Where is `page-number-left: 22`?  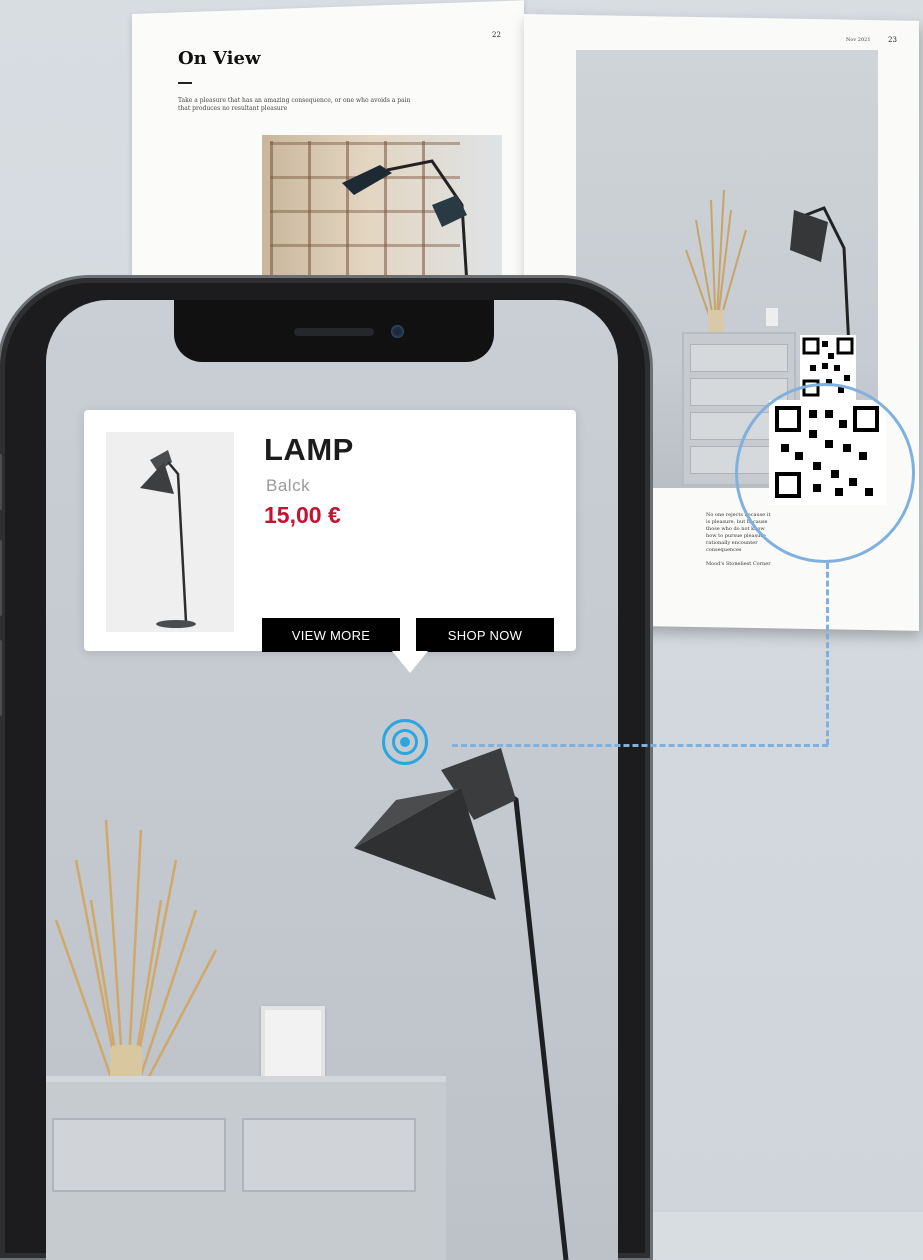 page-number-left: 22 is located at coordinates (496, 35).